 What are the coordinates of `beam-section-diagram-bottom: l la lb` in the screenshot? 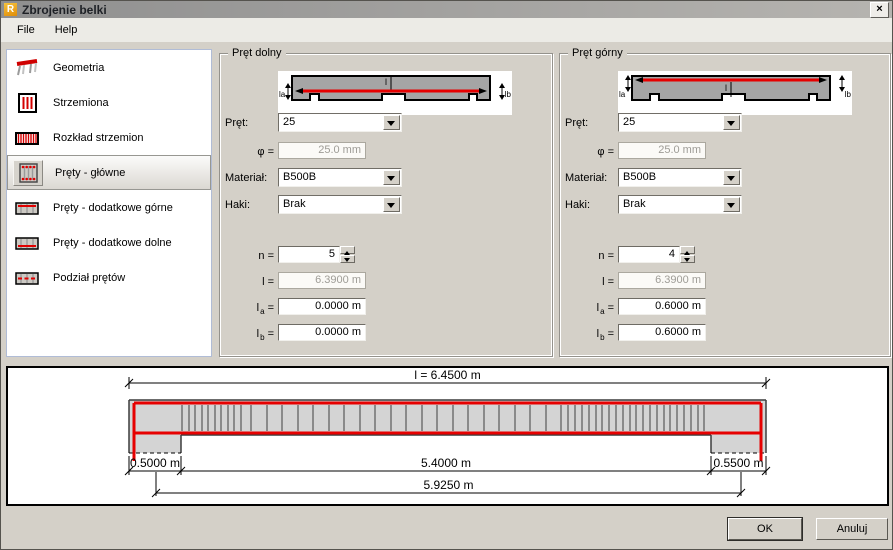 It's located at (395, 93).